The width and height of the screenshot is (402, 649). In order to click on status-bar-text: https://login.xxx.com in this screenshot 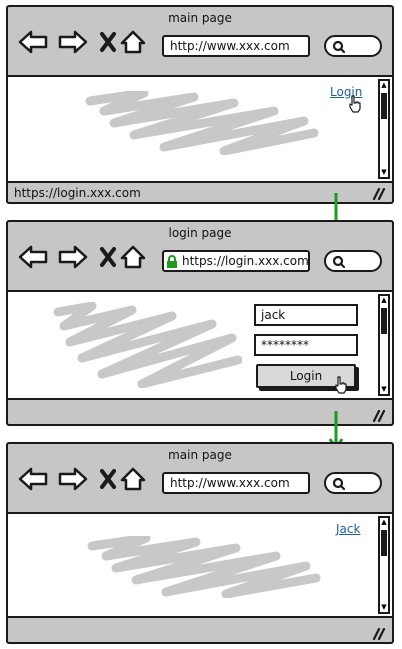, I will do `click(77, 193)`.